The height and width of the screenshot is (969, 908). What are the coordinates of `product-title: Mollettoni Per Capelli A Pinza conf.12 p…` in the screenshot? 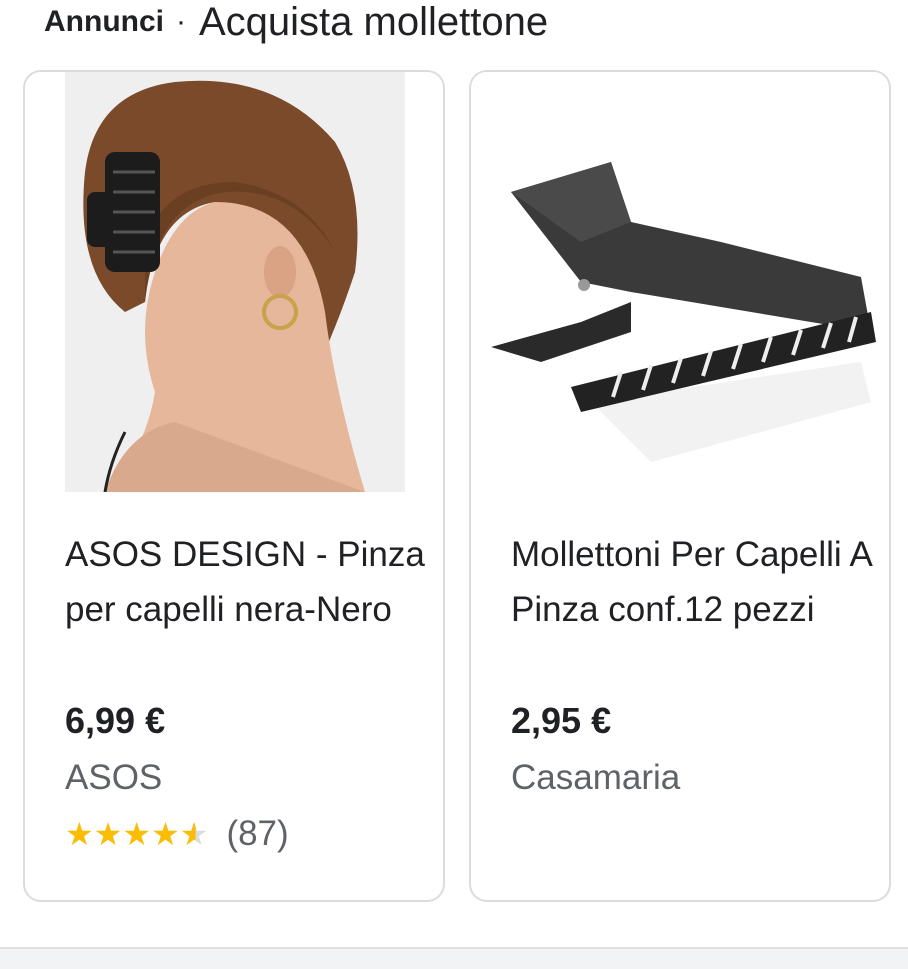 It's located at (691, 582).